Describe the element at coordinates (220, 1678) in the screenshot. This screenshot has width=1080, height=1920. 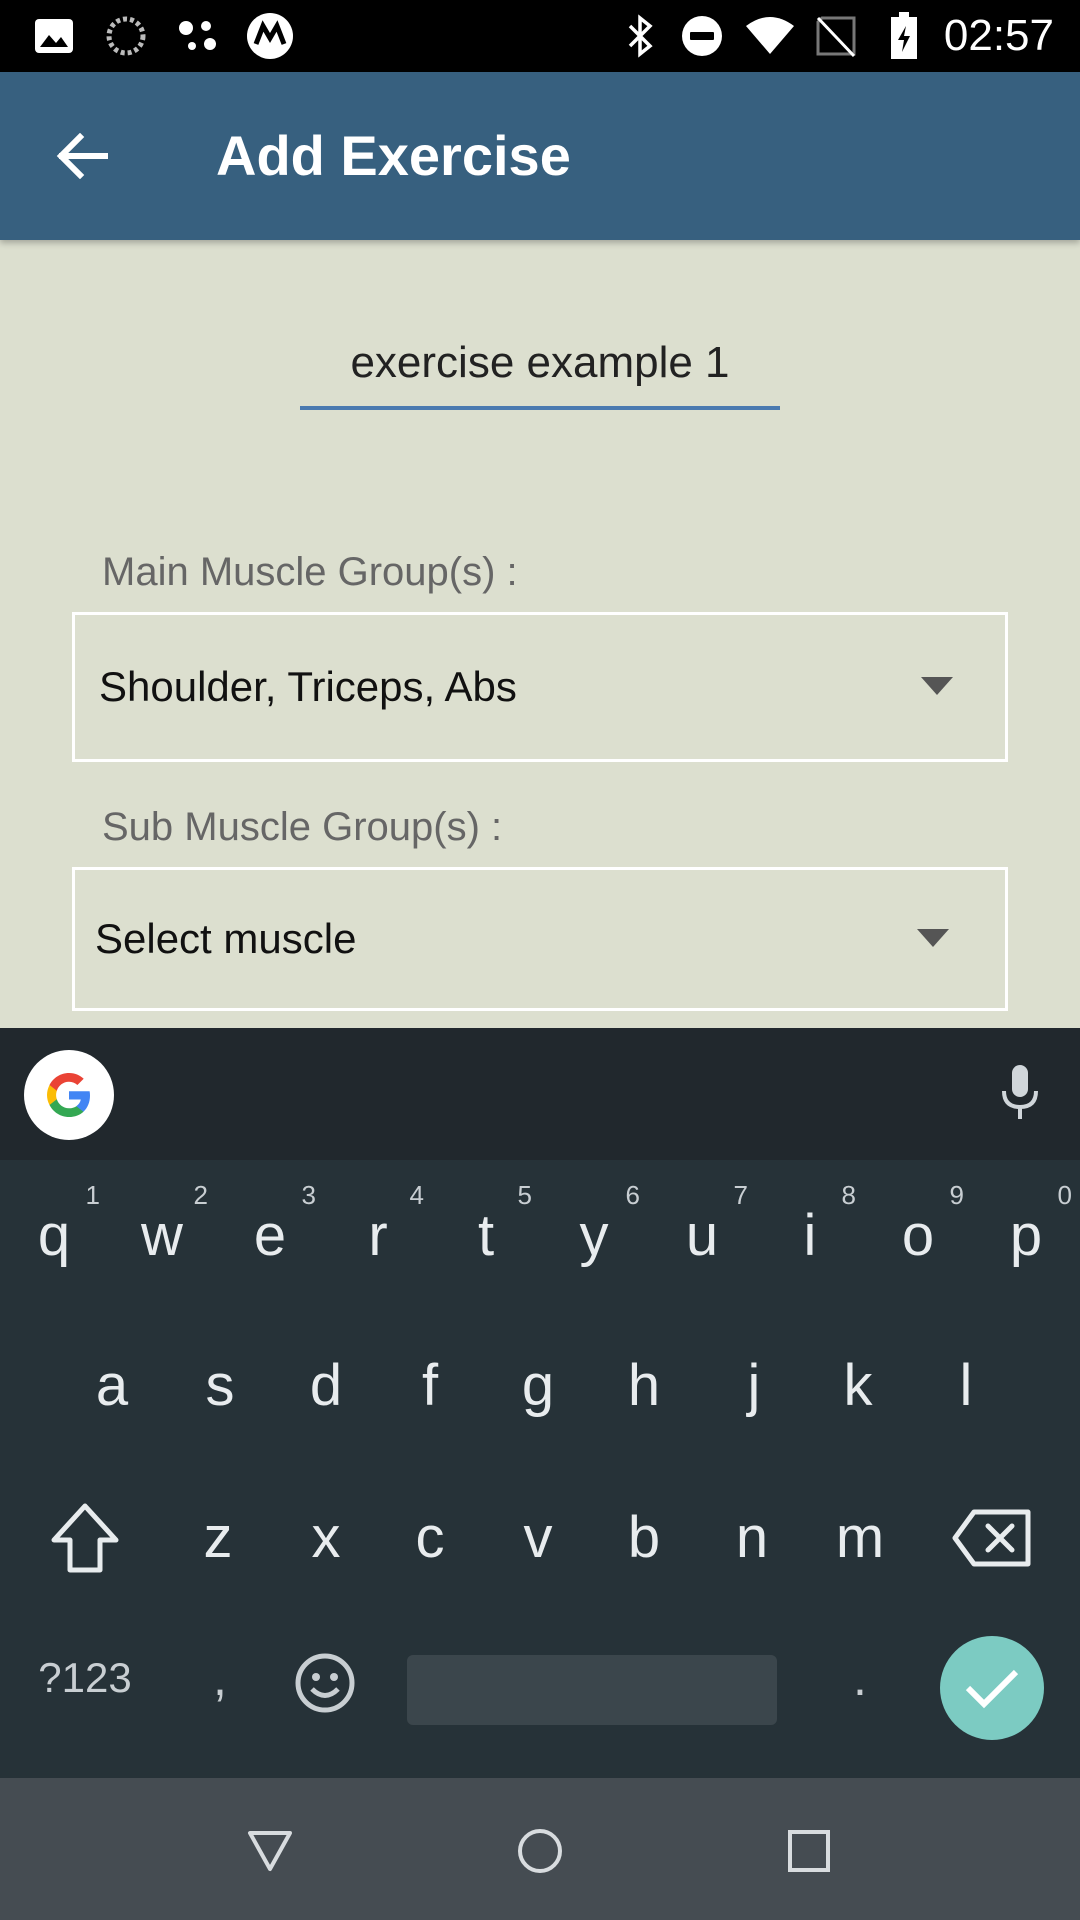
I see `comma-key: ,` at that location.